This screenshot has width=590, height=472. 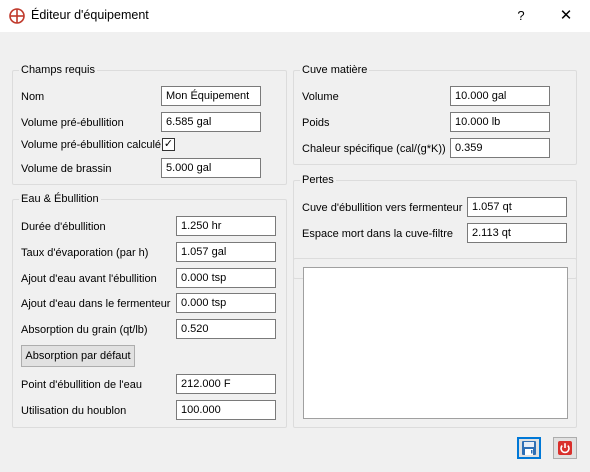 What do you see at coordinates (226, 278) in the screenshot?
I see `topup-kettle-field: 0.000 tsp` at bounding box center [226, 278].